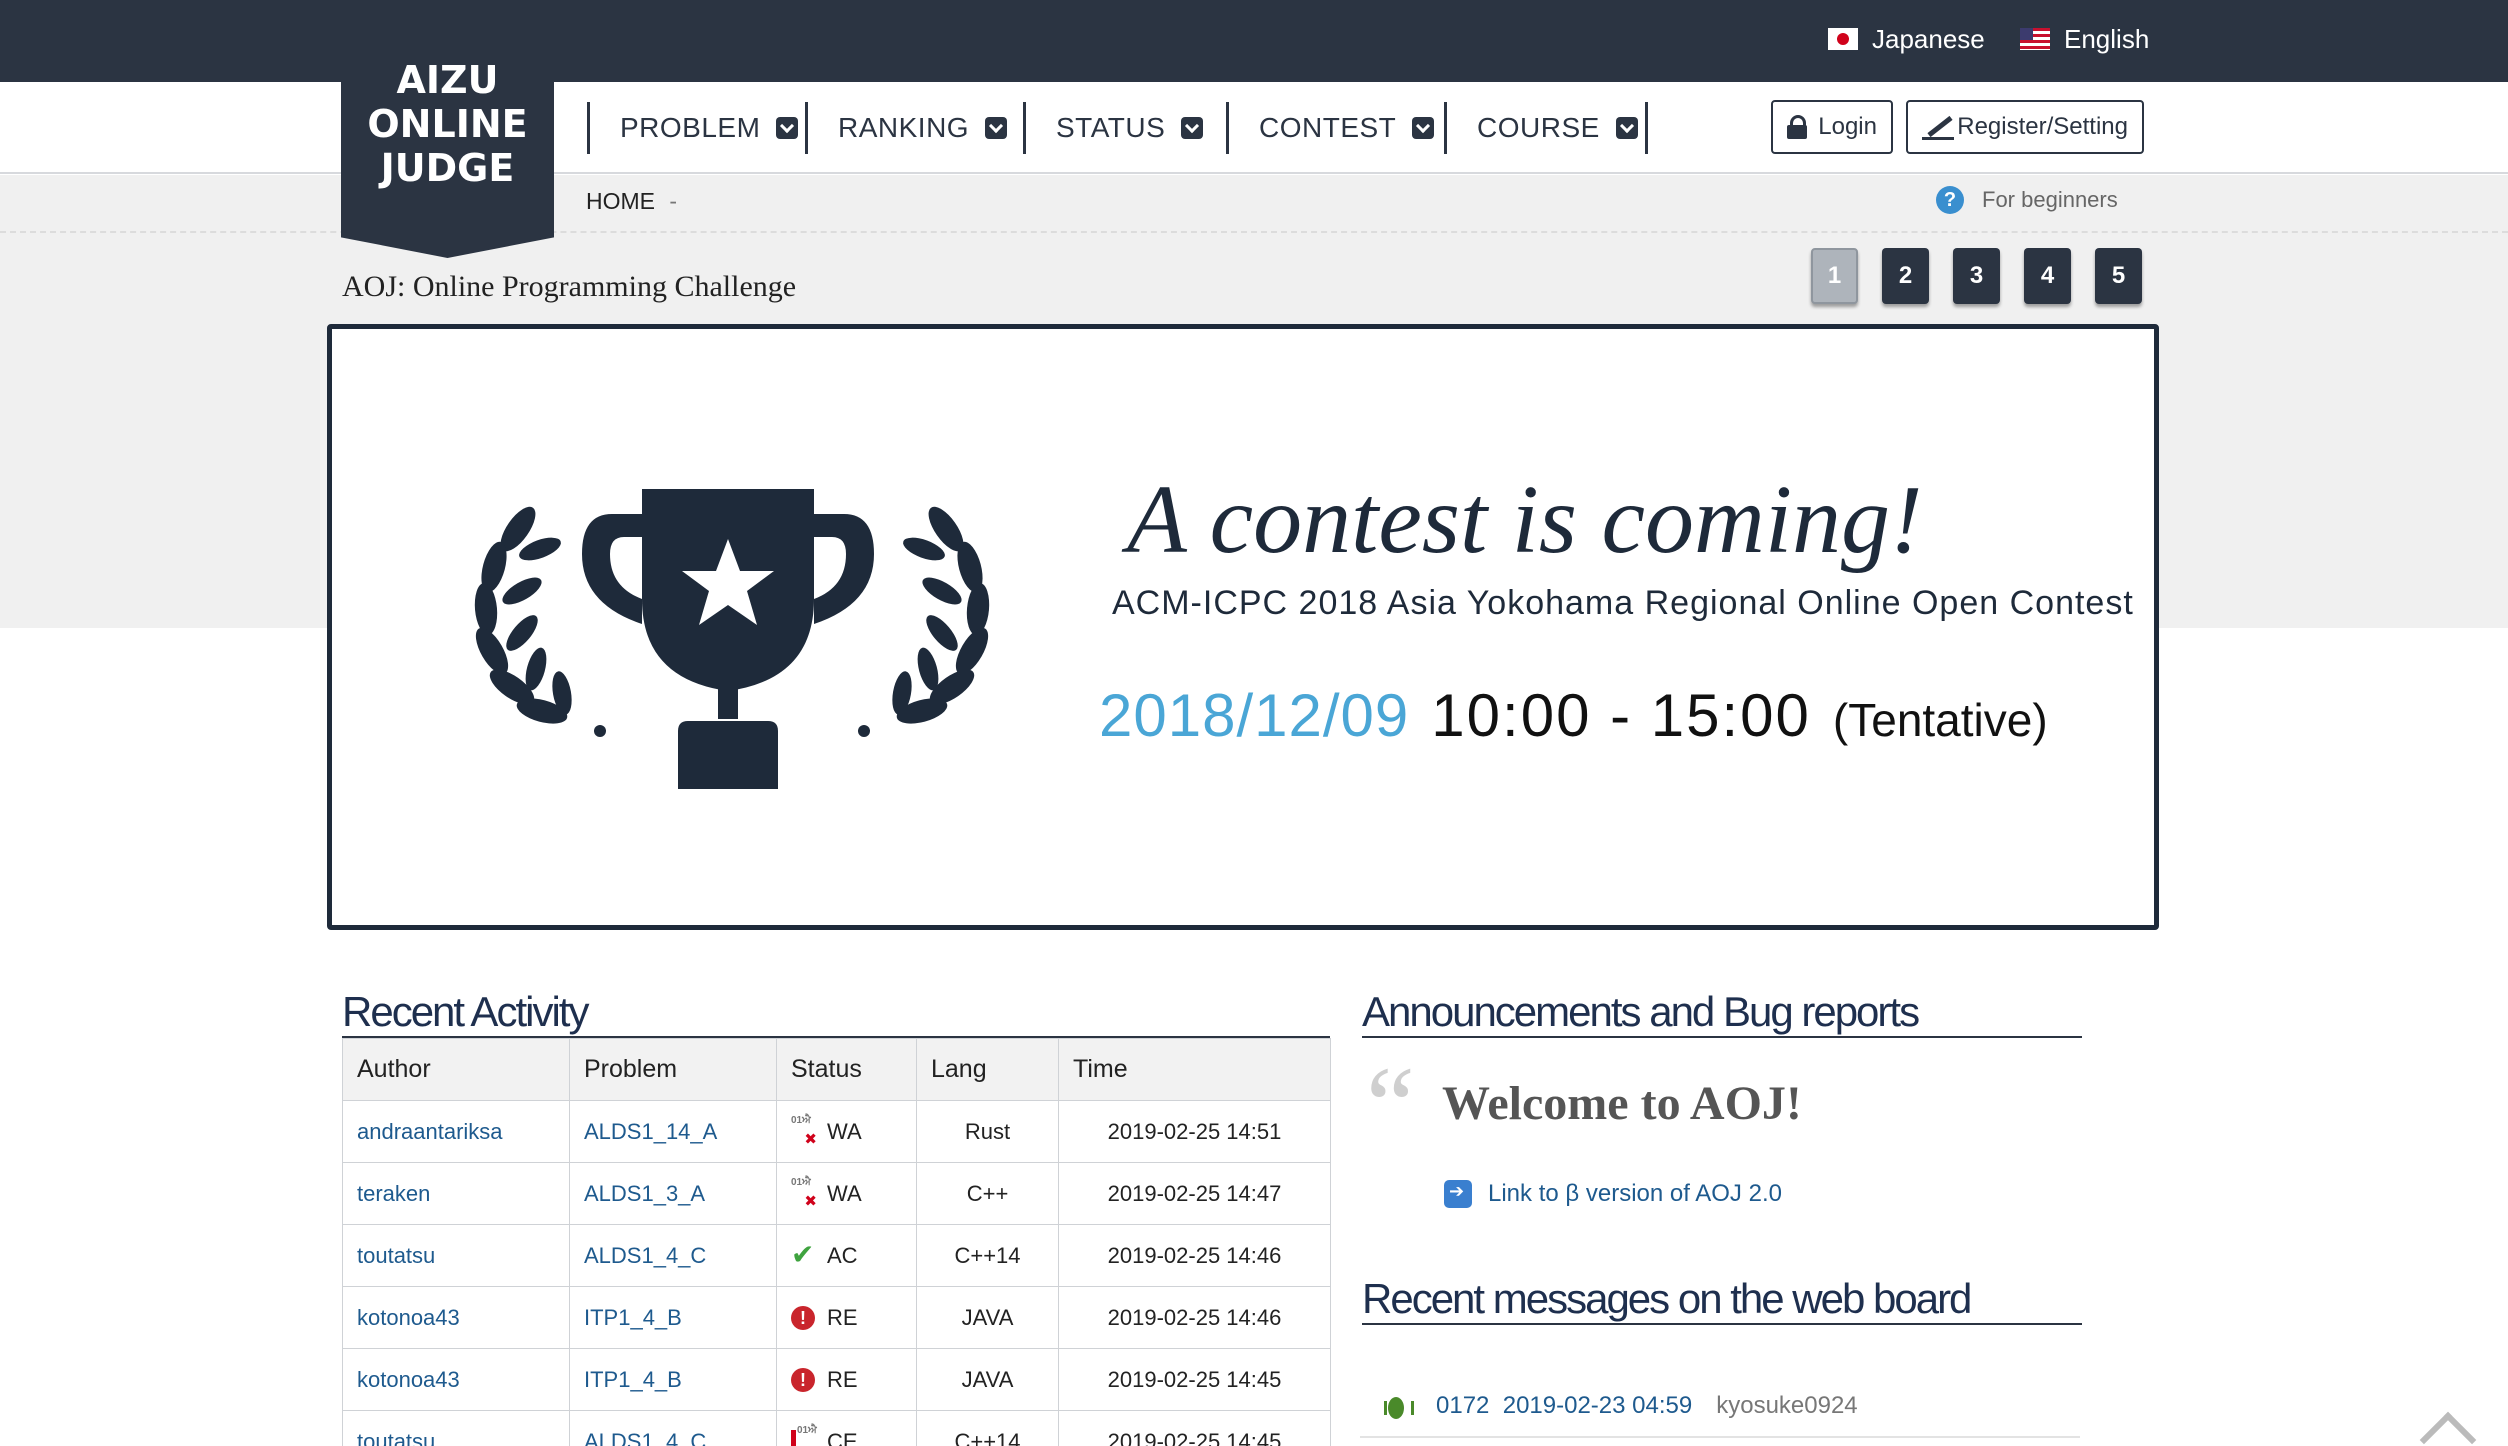 This screenshot has width=2508, height=1446. I want to click on language-japanese-label: Japanese, so click(1928, 38).